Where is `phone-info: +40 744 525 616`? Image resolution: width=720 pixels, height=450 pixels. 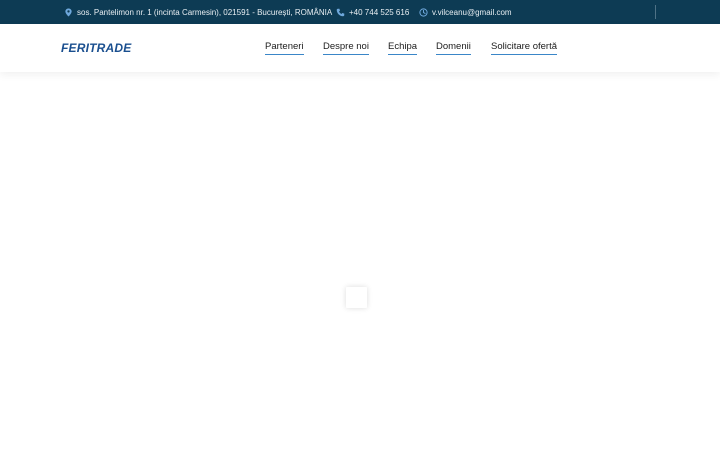 phone-info: +40 744 525 616 is located at coordinates (372, 12).